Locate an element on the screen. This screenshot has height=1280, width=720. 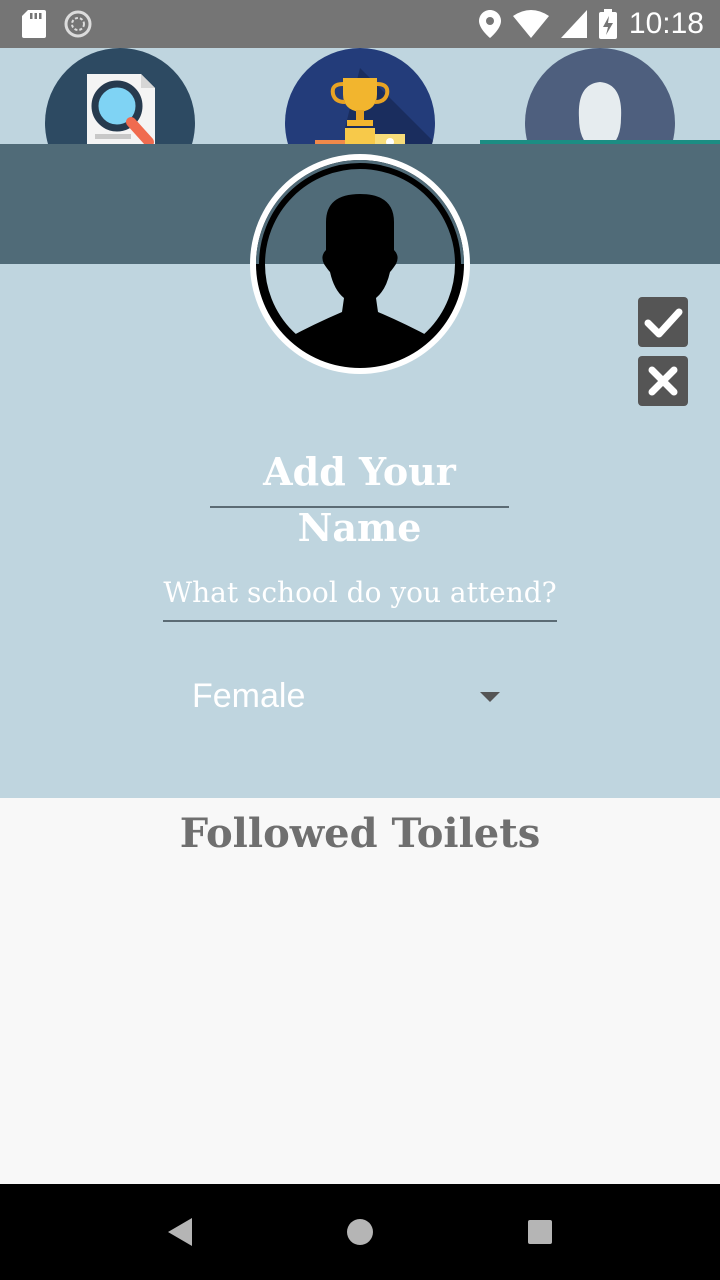
trophy-podium-icon is located at coordinates (360, 96).